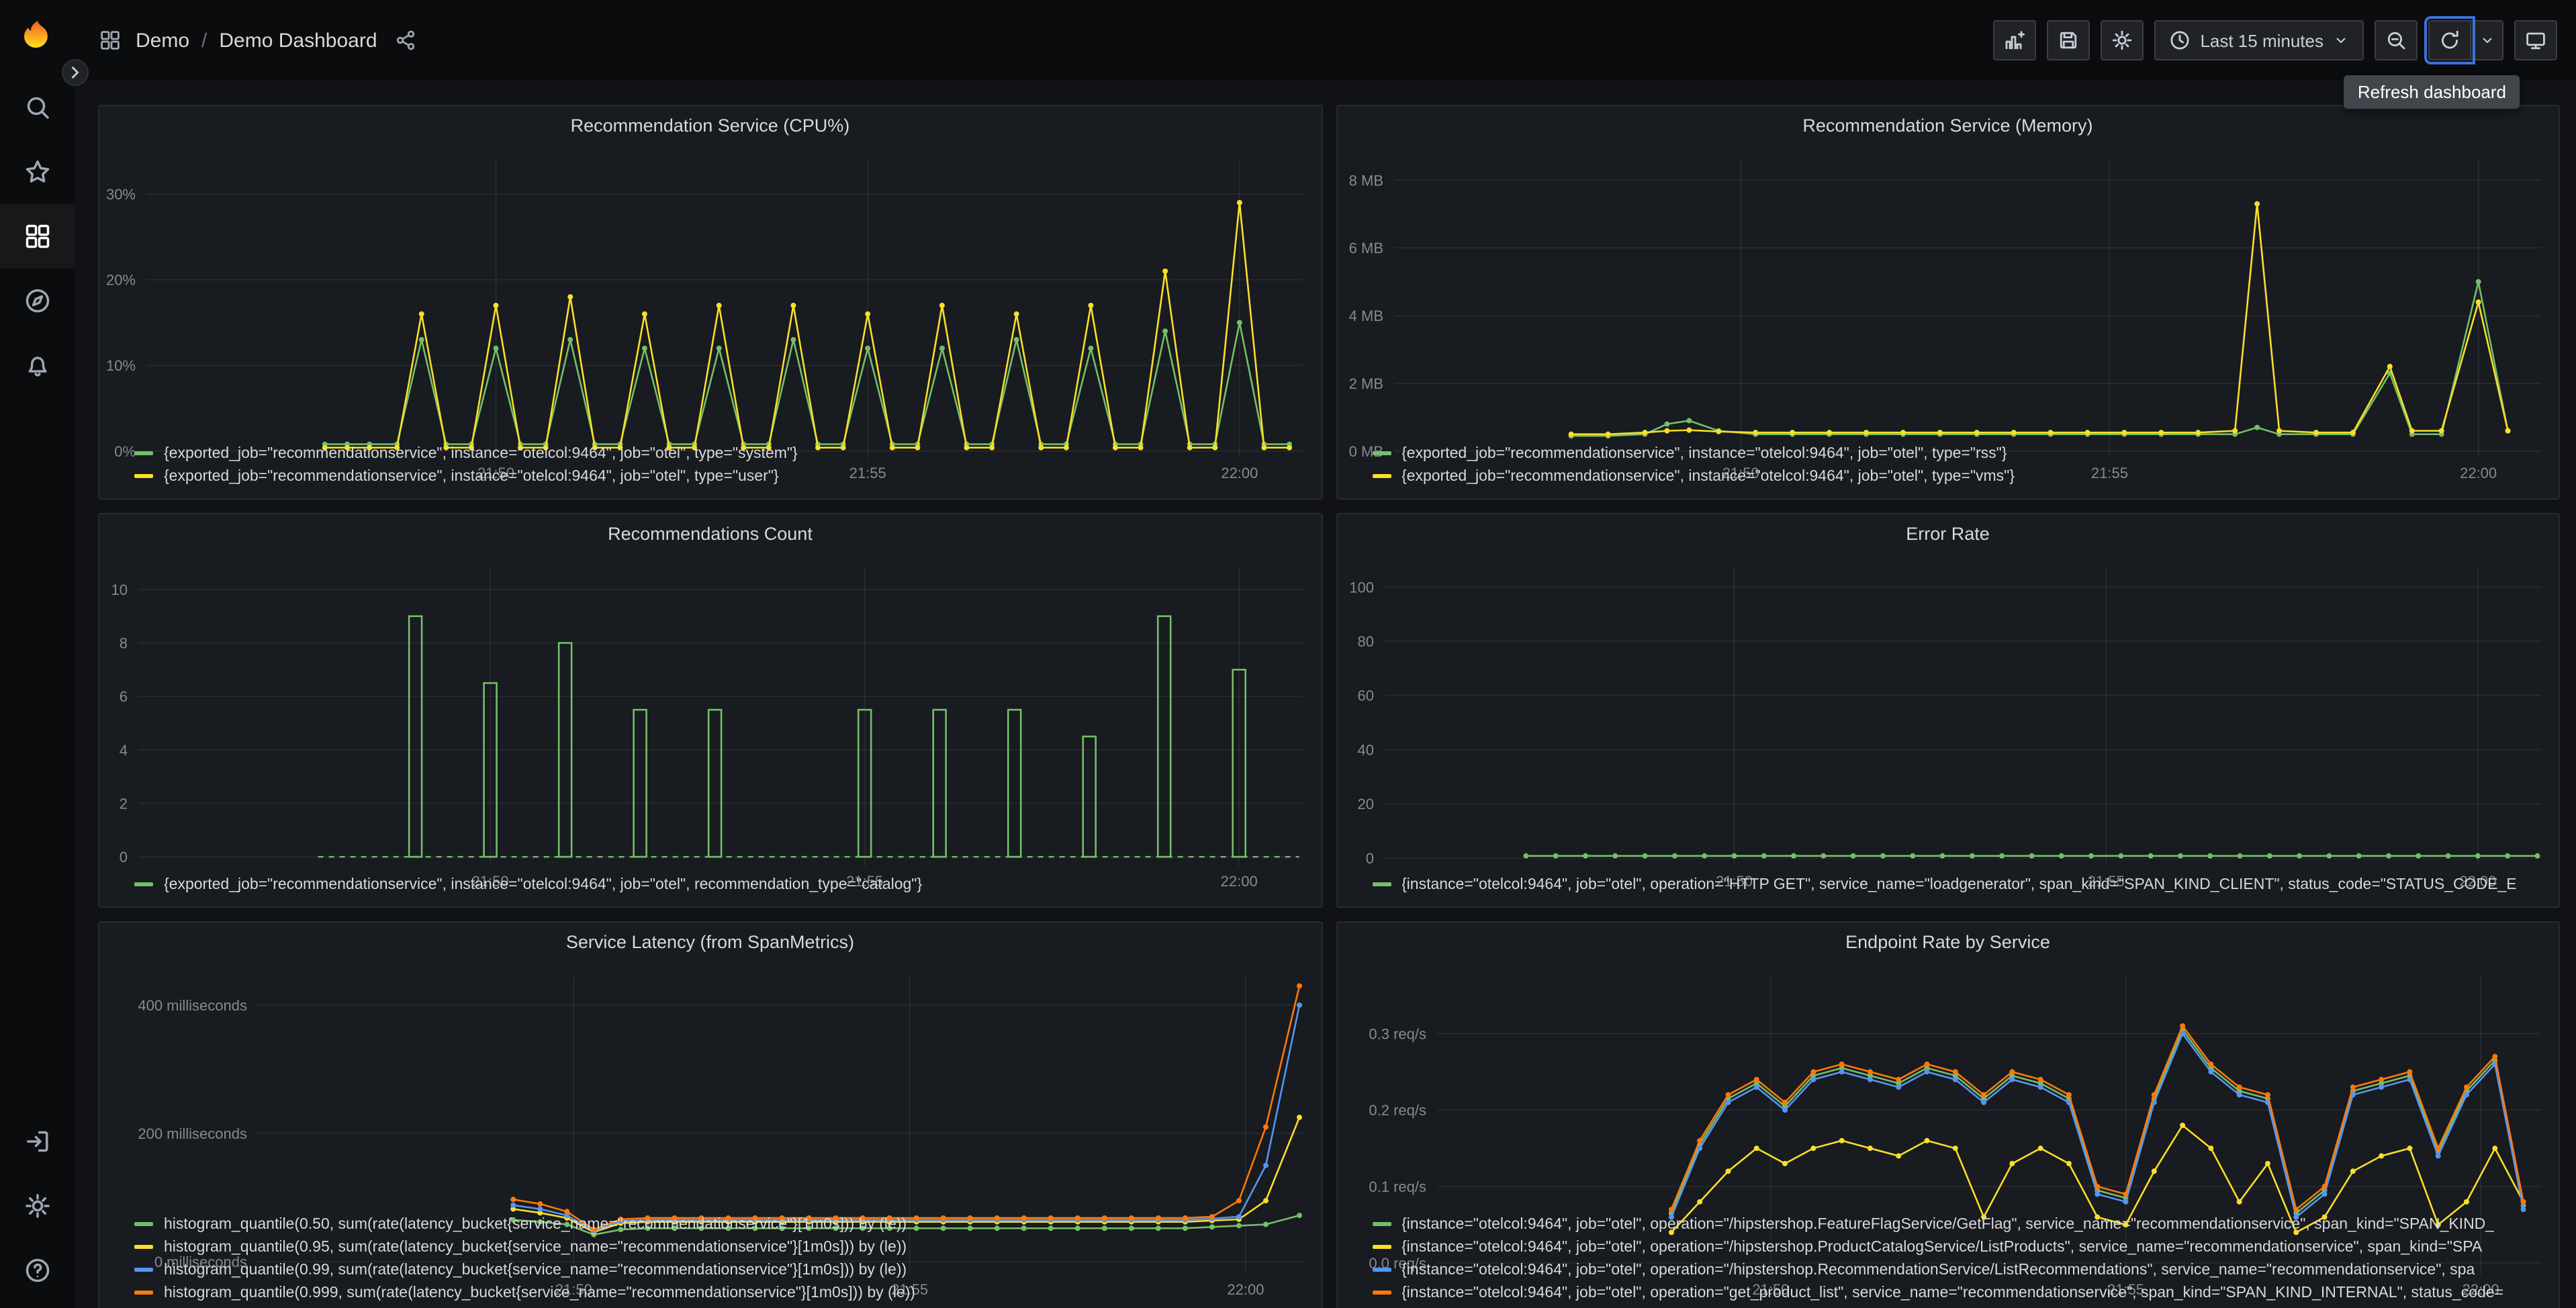  I want to click on svg-text: 0.1 req/s, so click(1397, 1187).